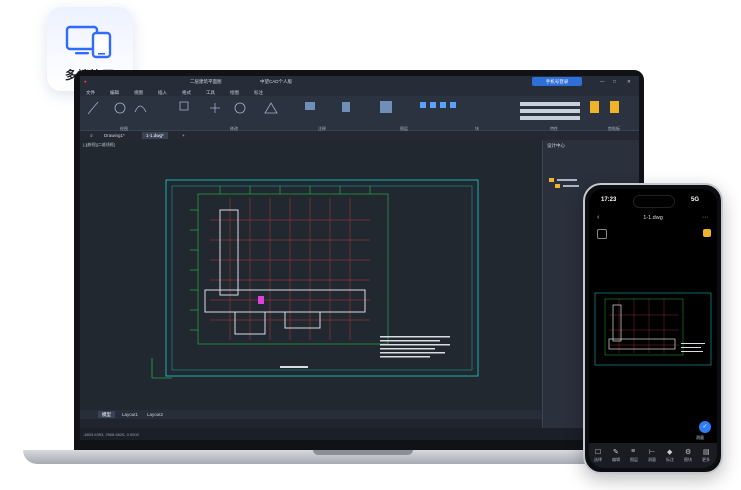 The image size is (741, 490). Describe the element at coordinates (700, 437) in the screenshot. I see `fab-label: 测量` at that location.